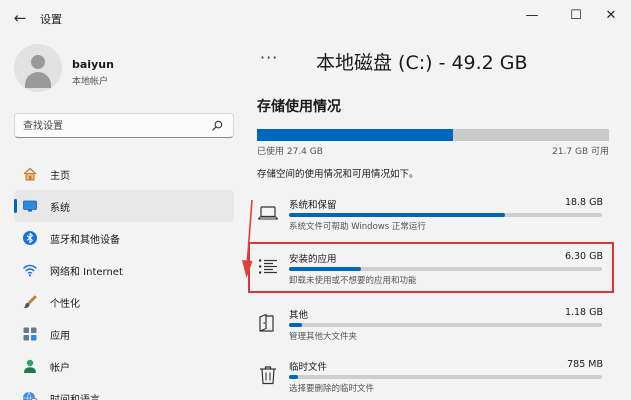 The image size is (631, 400). I want to click on storage-category-temp-files: 临时文件 785 MB 选择要删除的临时文件, so click(433, 378).